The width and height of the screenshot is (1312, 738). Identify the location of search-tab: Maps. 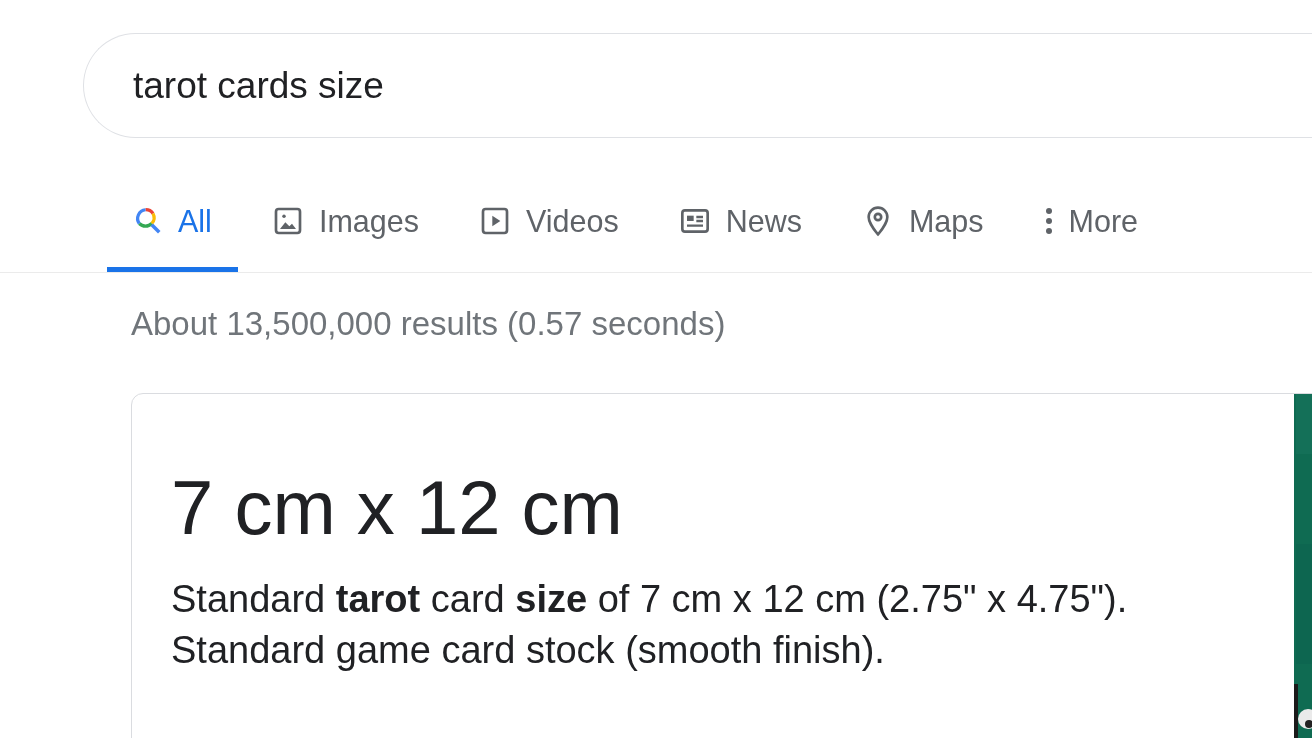
(922, 227).